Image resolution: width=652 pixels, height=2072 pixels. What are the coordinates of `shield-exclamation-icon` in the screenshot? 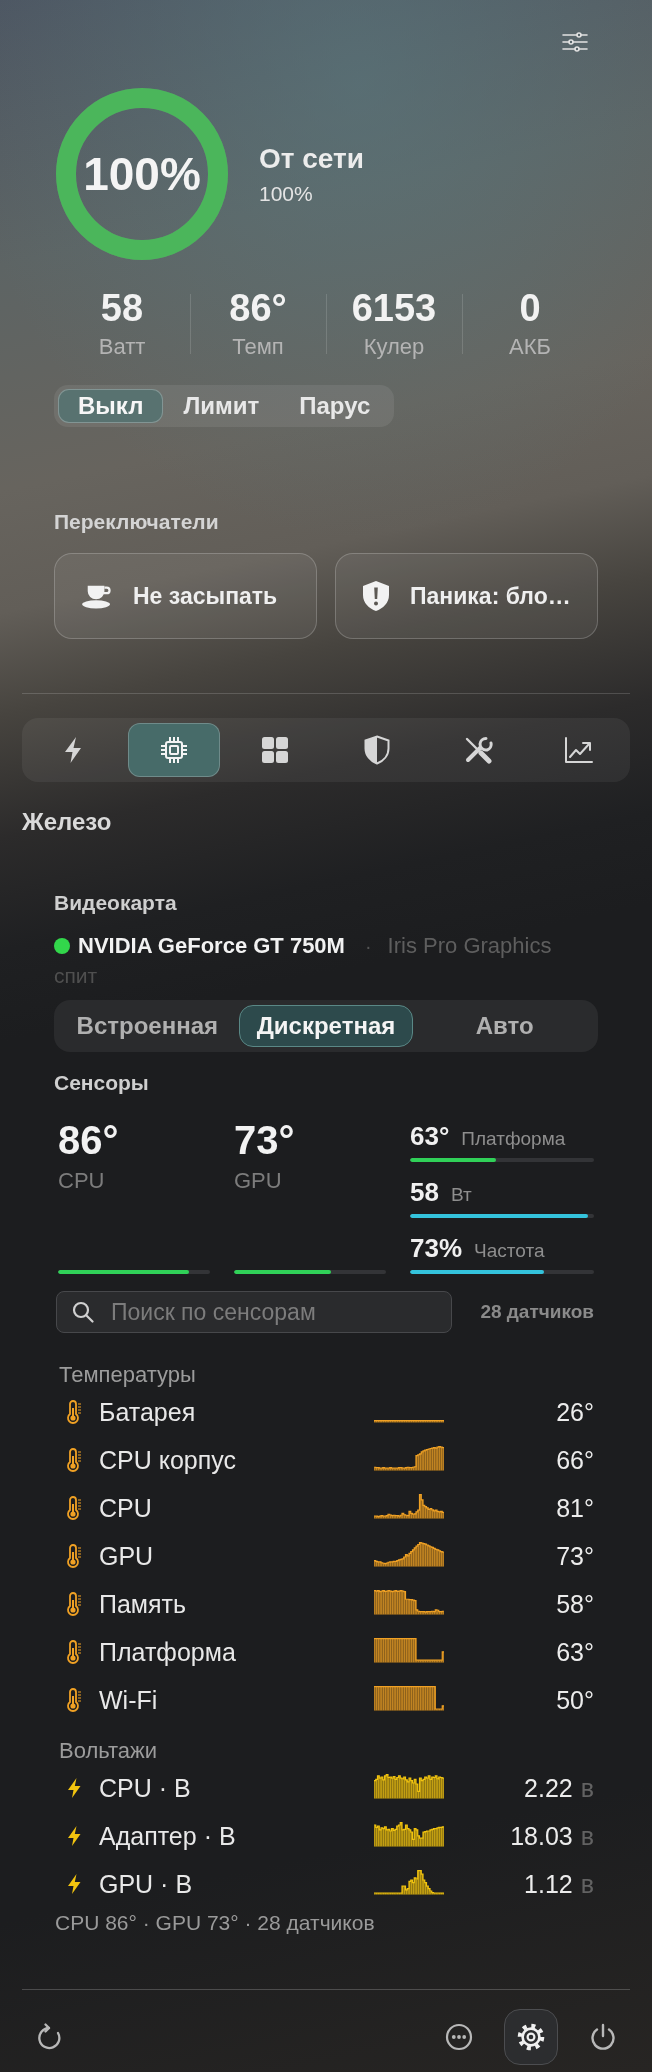 It's located at (376, 596).